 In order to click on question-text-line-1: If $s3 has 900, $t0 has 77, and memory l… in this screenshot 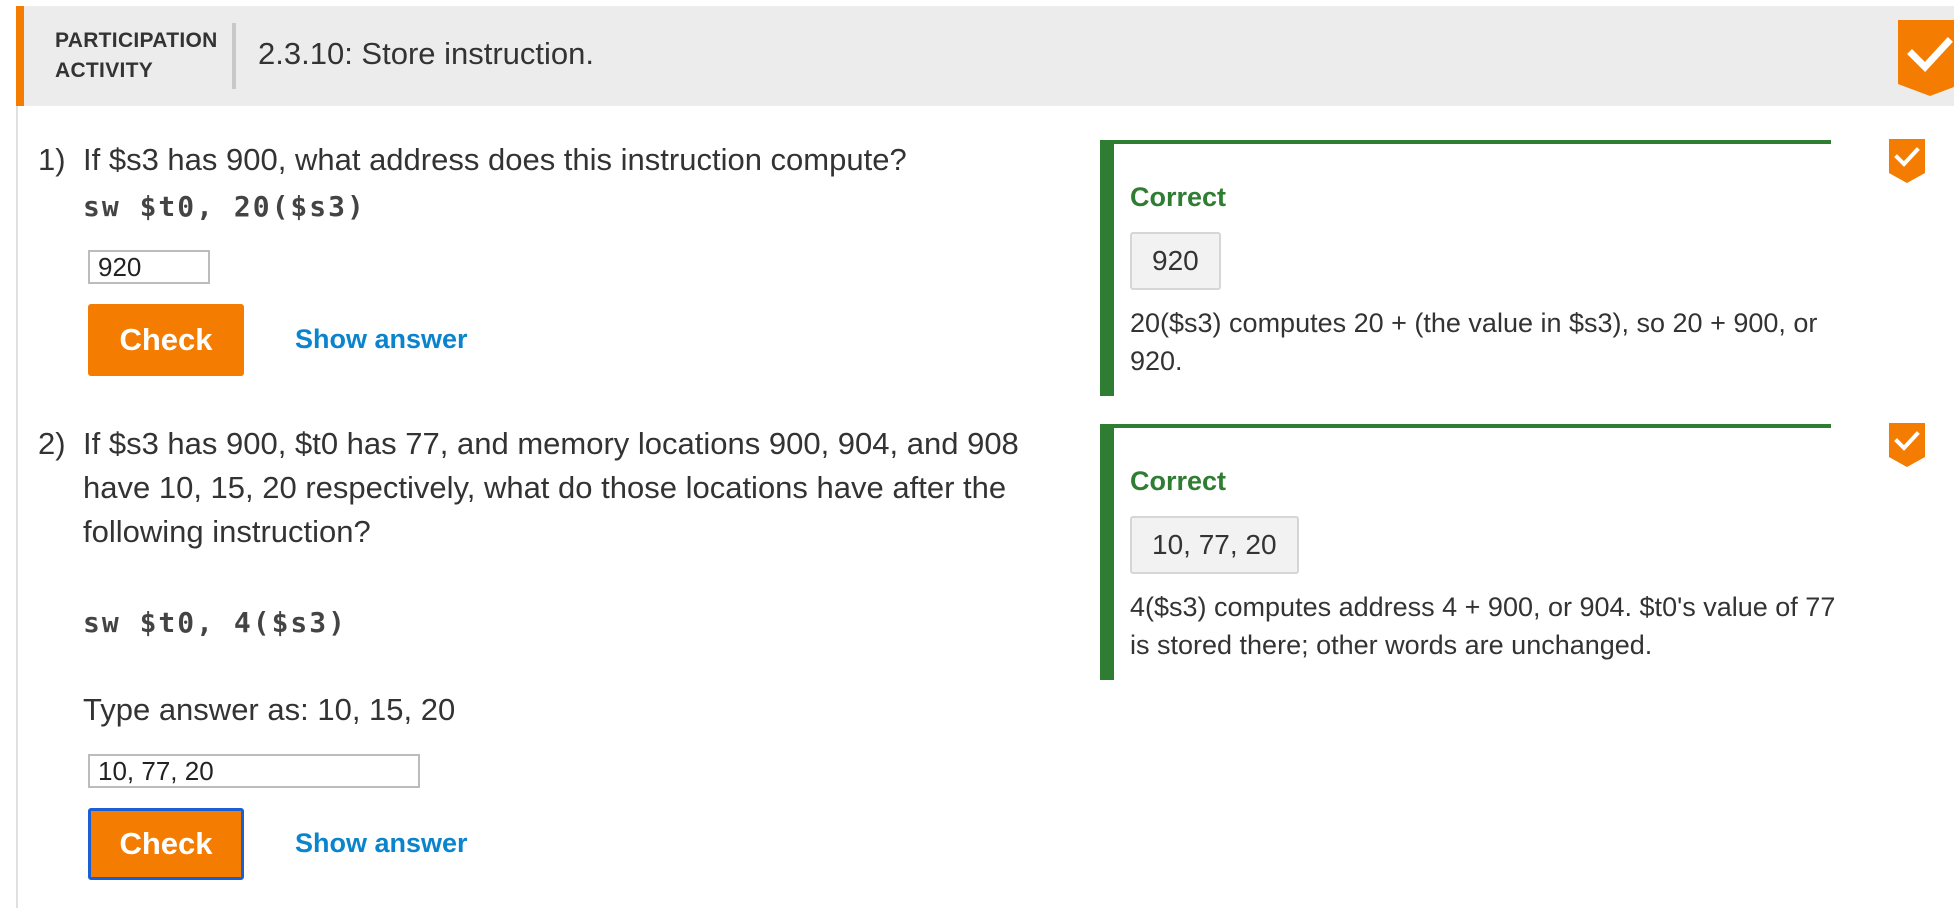, I will do `click(551, 443)`.